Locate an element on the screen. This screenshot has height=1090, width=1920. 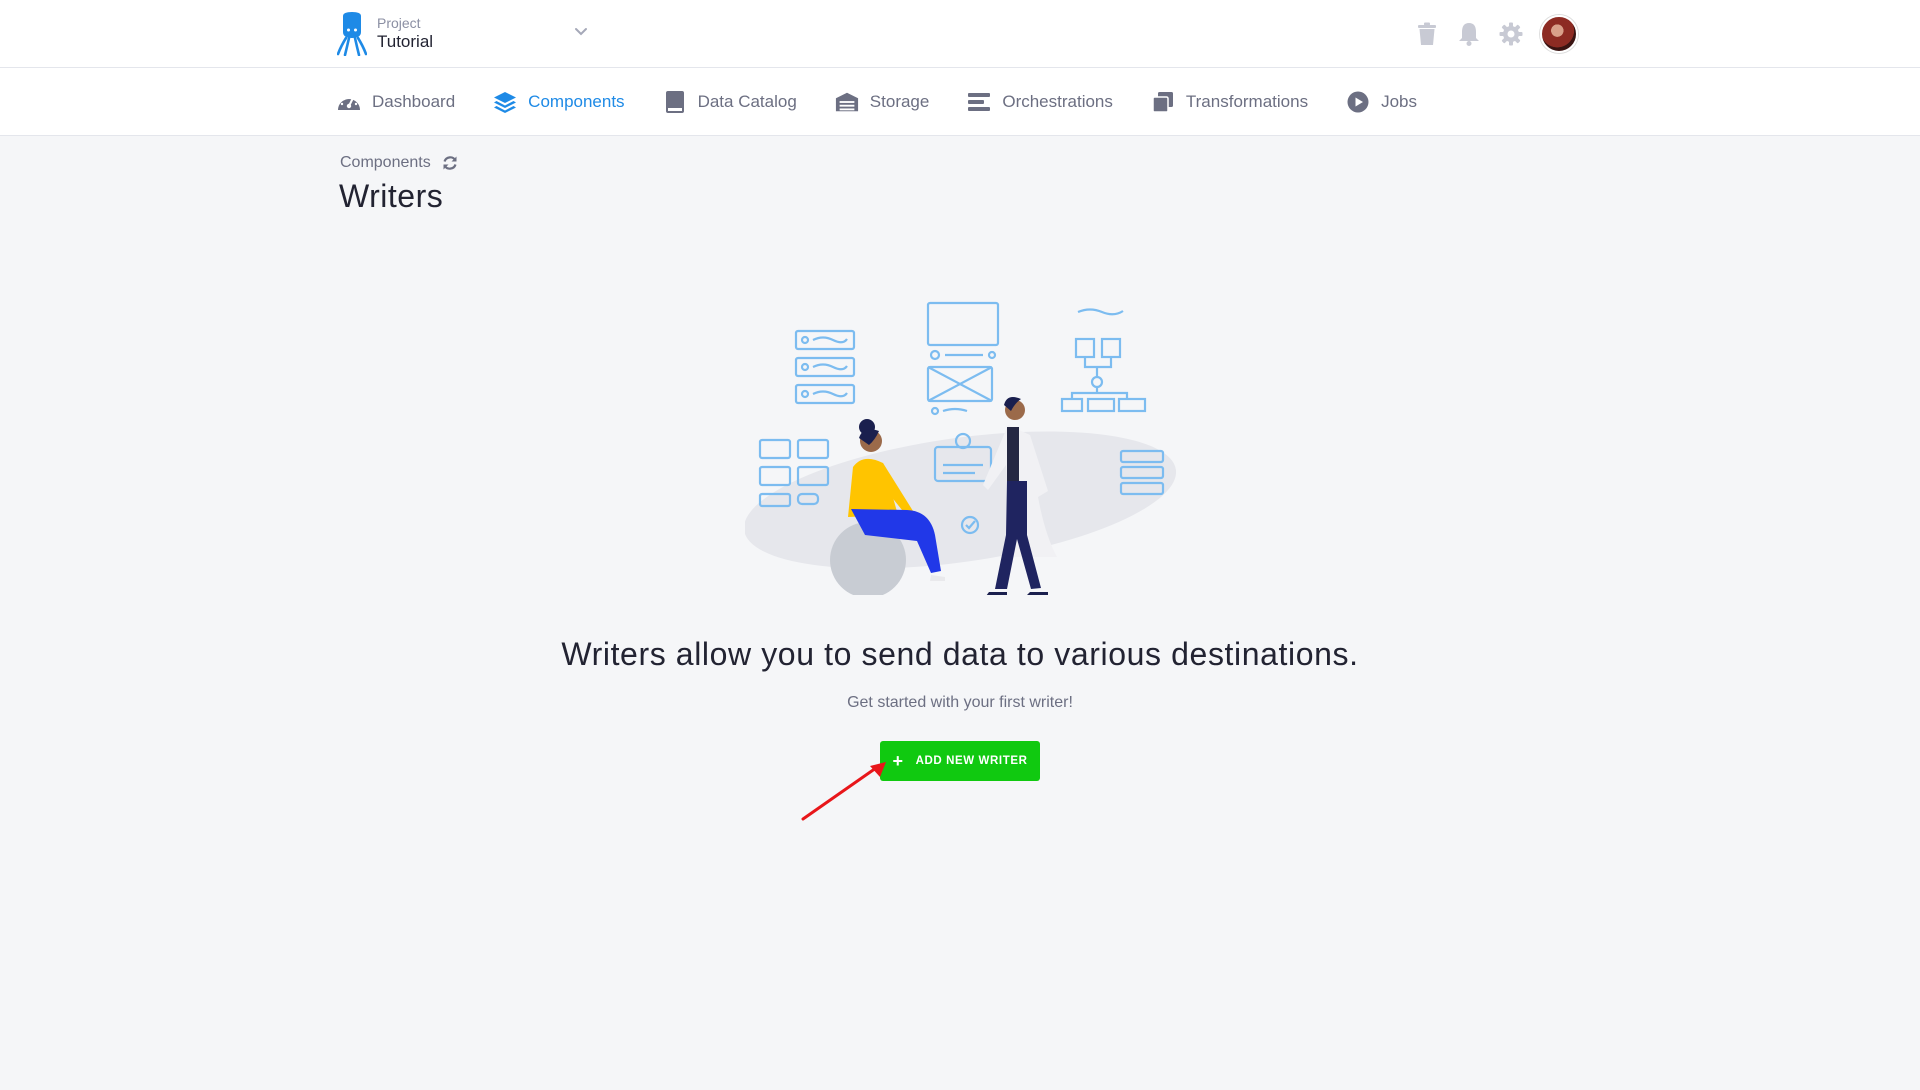
project-selector: Project Tutorial is located at coordinates (385, 34).